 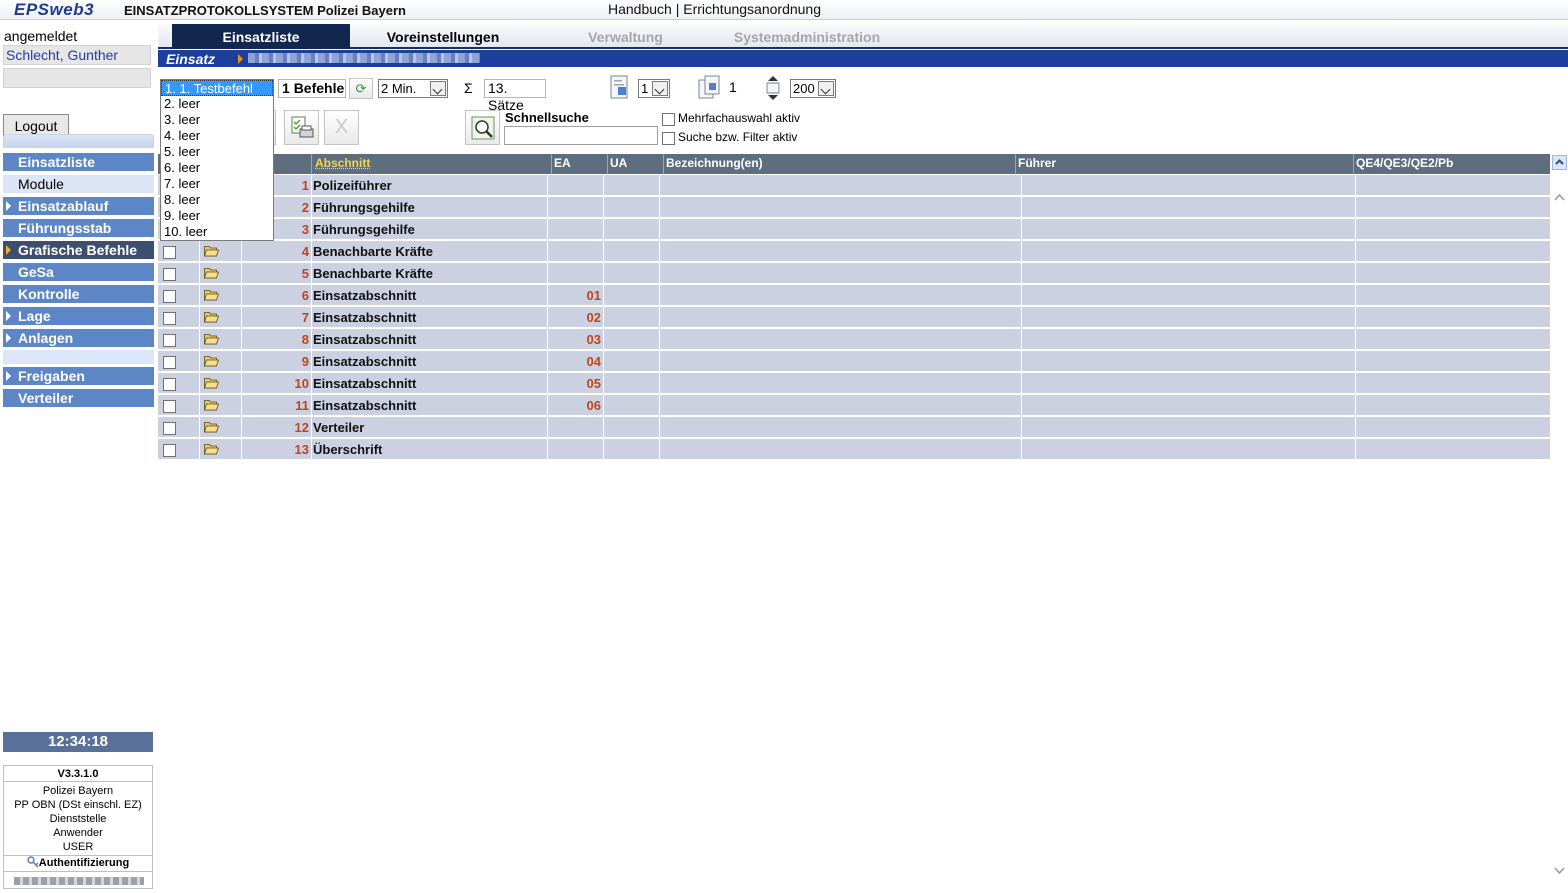 I want to click on menu-verteiler: Verteiler, so click(x=78, y=398).